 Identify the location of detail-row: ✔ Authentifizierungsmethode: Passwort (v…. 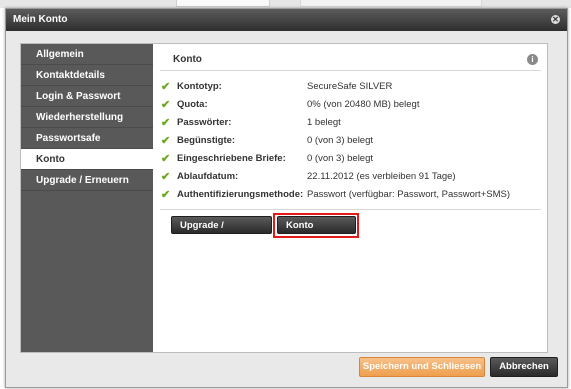
(346, 196).